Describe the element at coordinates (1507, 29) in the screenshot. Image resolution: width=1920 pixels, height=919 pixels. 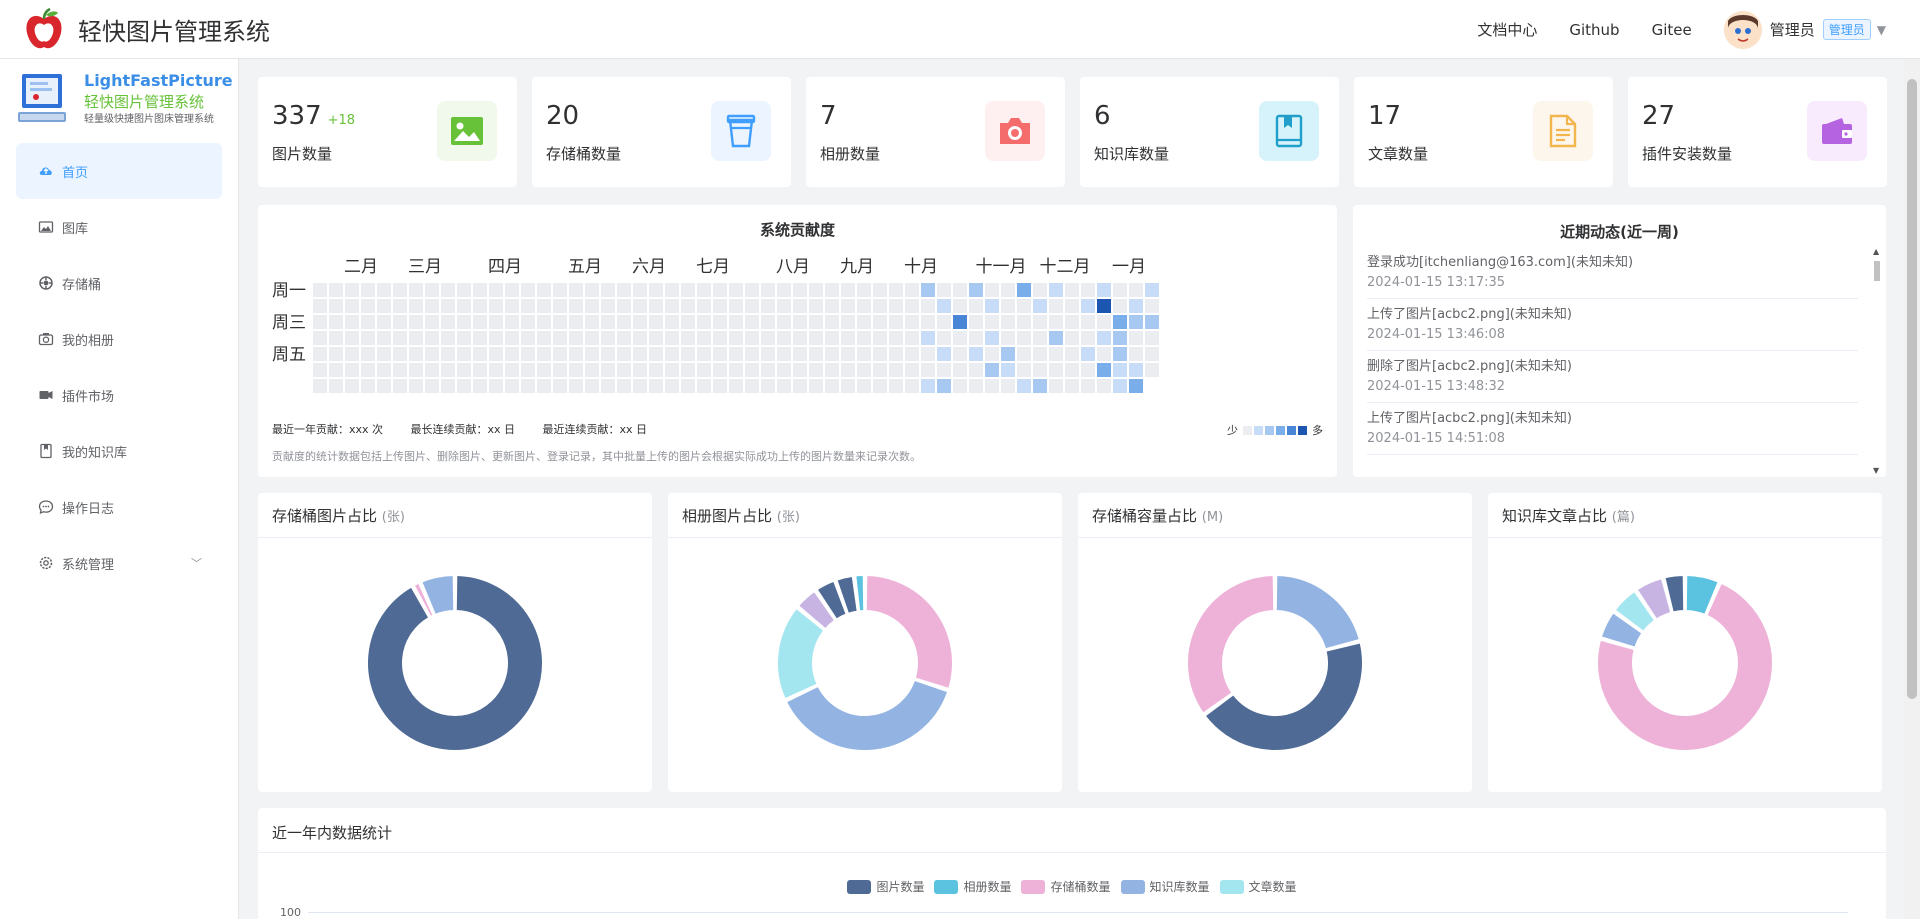
I see `nav-docs-link: 文档中心` at that location.